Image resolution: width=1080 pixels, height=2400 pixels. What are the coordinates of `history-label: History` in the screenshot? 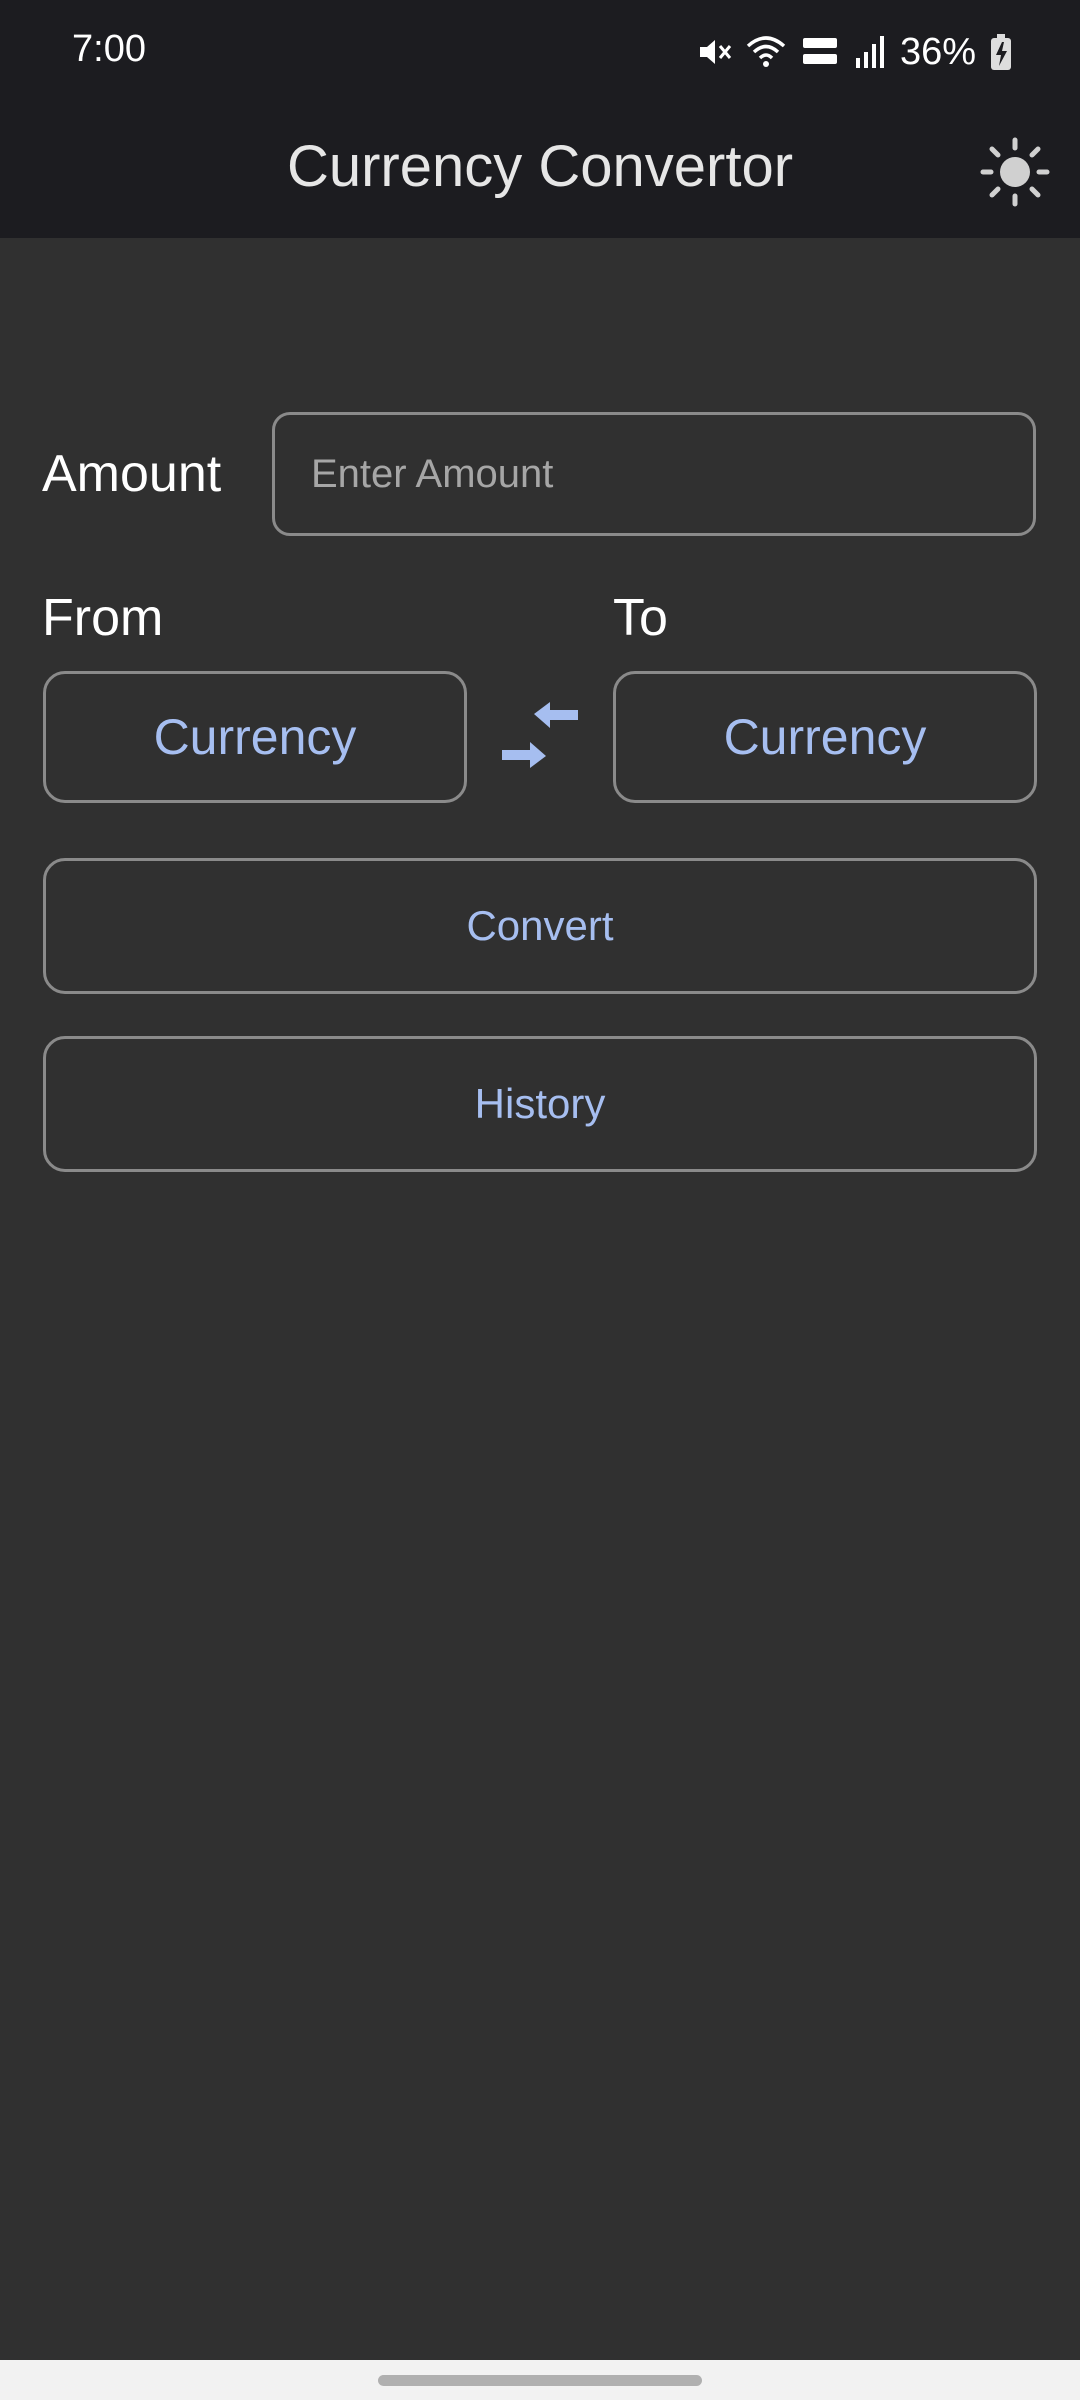 It's located at (540, 1103).